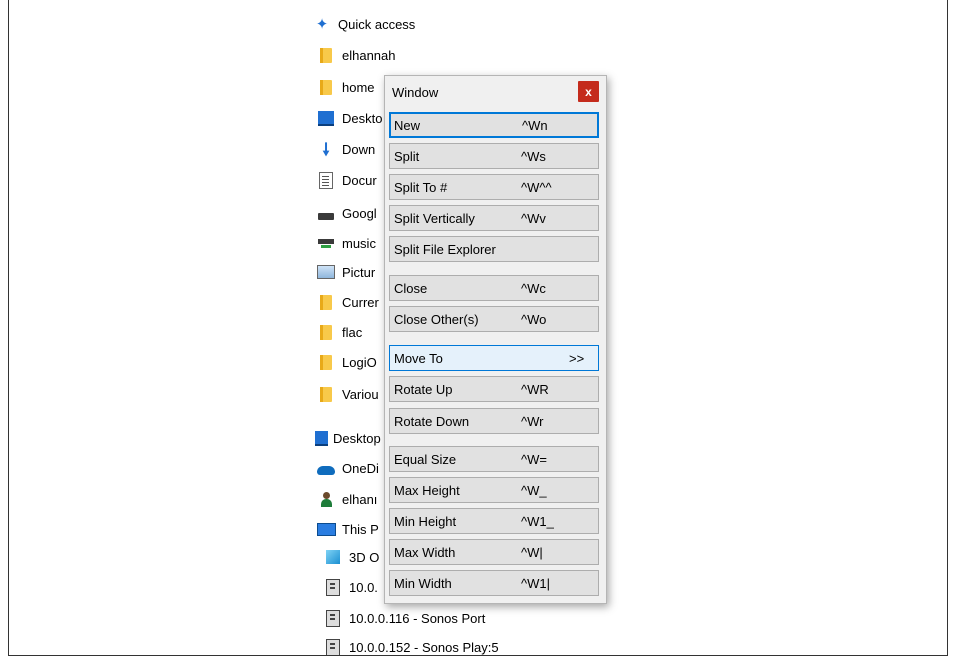 Image resolution: width=956 pixels, height=663 pixels. What do you see at coordinates (360, 499) in the screenshot?
I see `nav-label: elhanı` at bounding box center [360, 499].